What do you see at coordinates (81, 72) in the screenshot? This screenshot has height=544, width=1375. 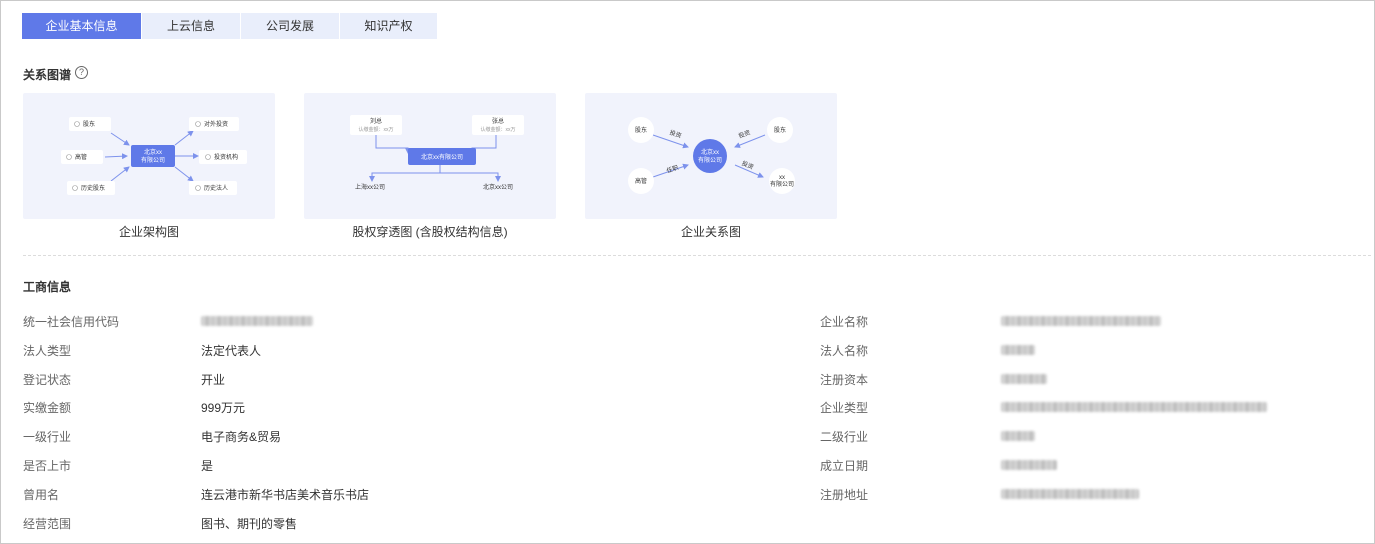 I see `help-icon: ?` at bounding box center [81, 72].